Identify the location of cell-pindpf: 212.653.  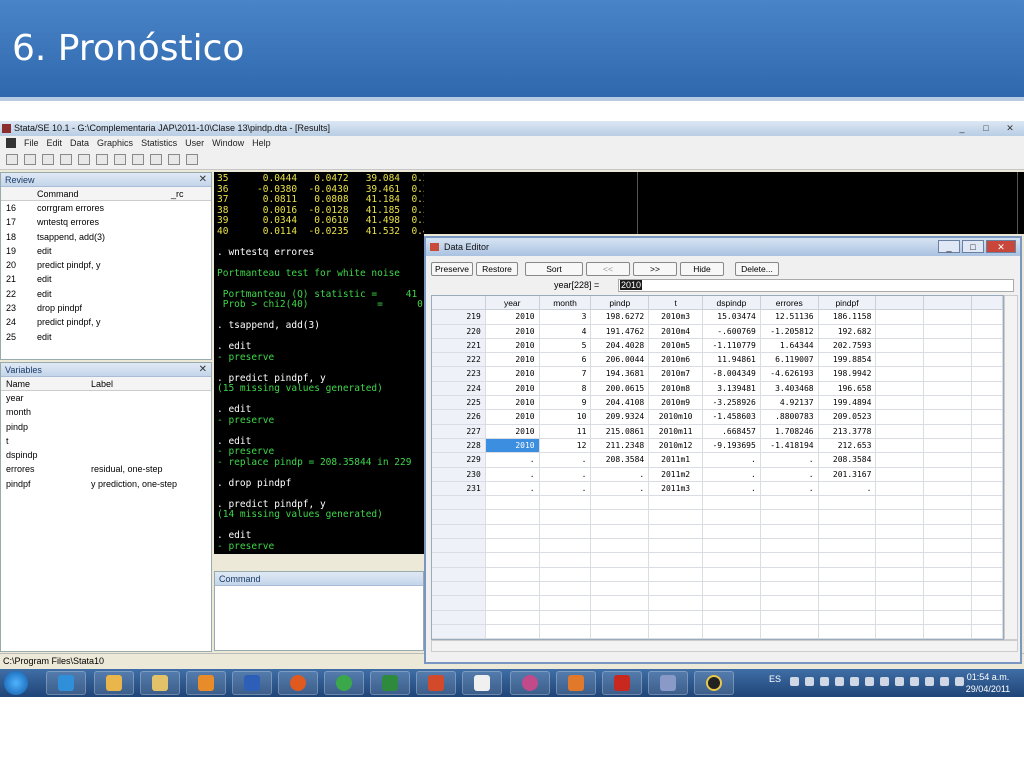
(847, 446).